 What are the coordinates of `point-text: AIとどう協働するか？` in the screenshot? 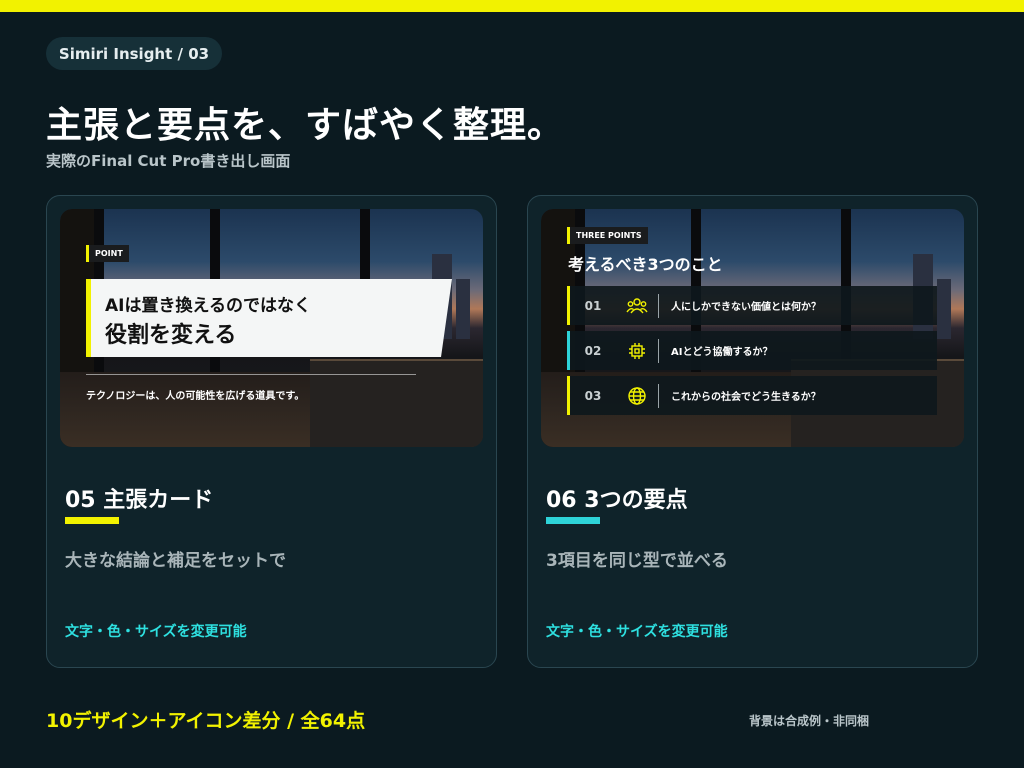 It's located at (722, 352).